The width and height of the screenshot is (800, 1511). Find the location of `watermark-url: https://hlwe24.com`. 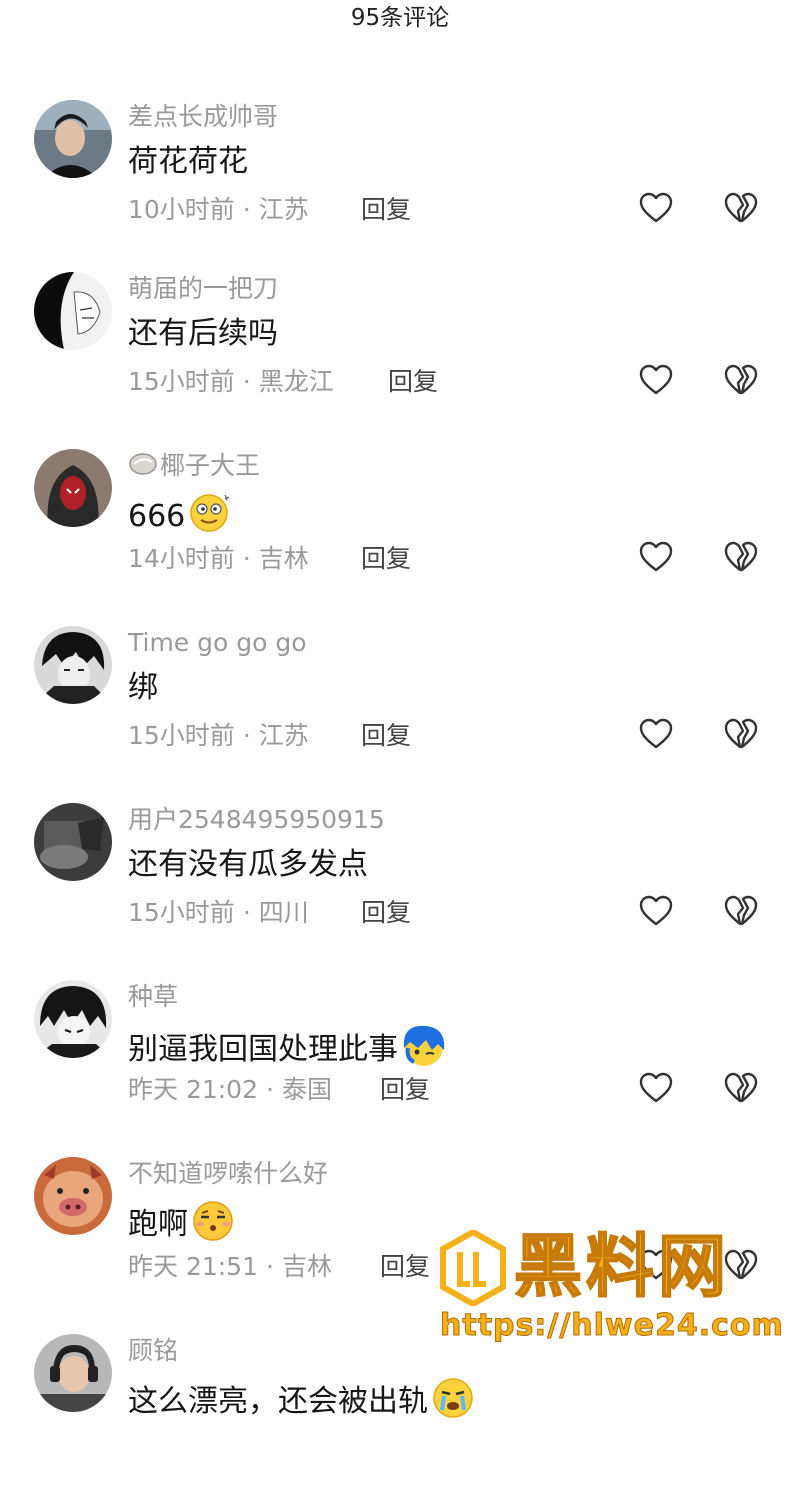

watermark-url: https://hlwe24.com is located at coordinates (612, 1326).